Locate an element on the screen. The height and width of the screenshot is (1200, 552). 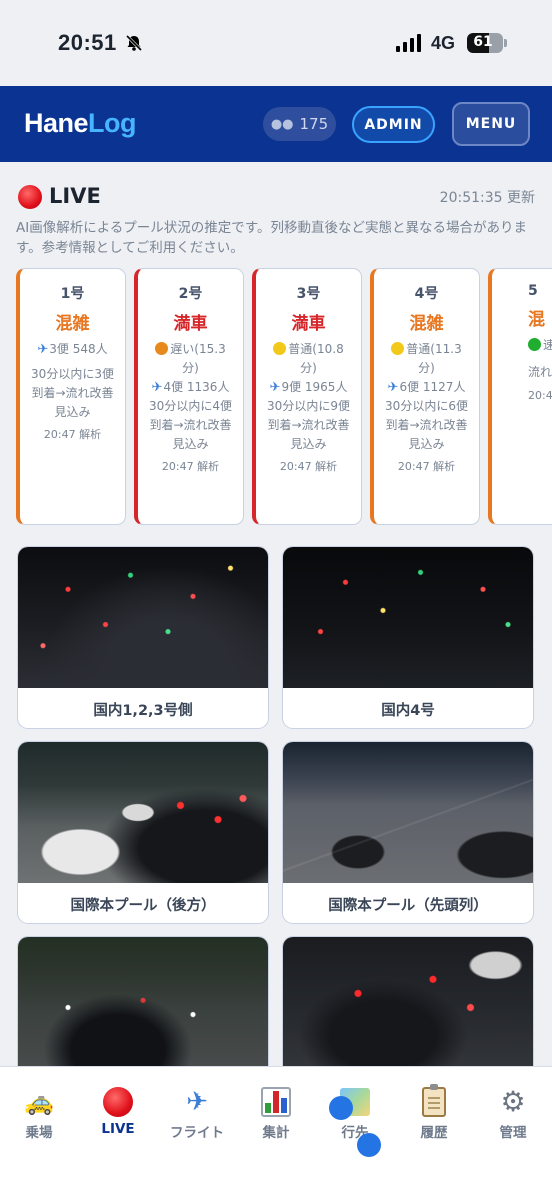
camera-caption: 国内1,2,3号側 is located at coordinates (143, 710).